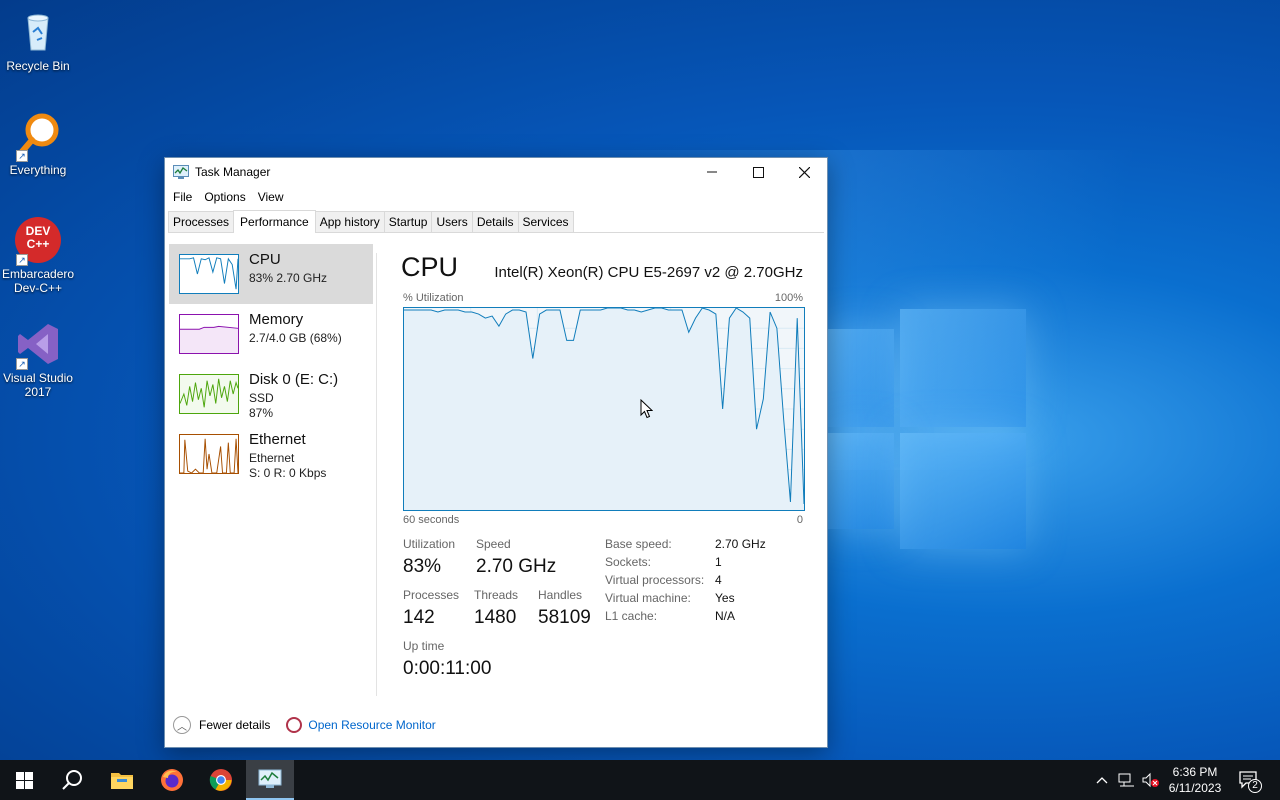 This screenshot has height=800, width=1280. Describe the element at coordinates (209, 334) in the screenshot. I see `memory-thumbnail-graph` at that location.